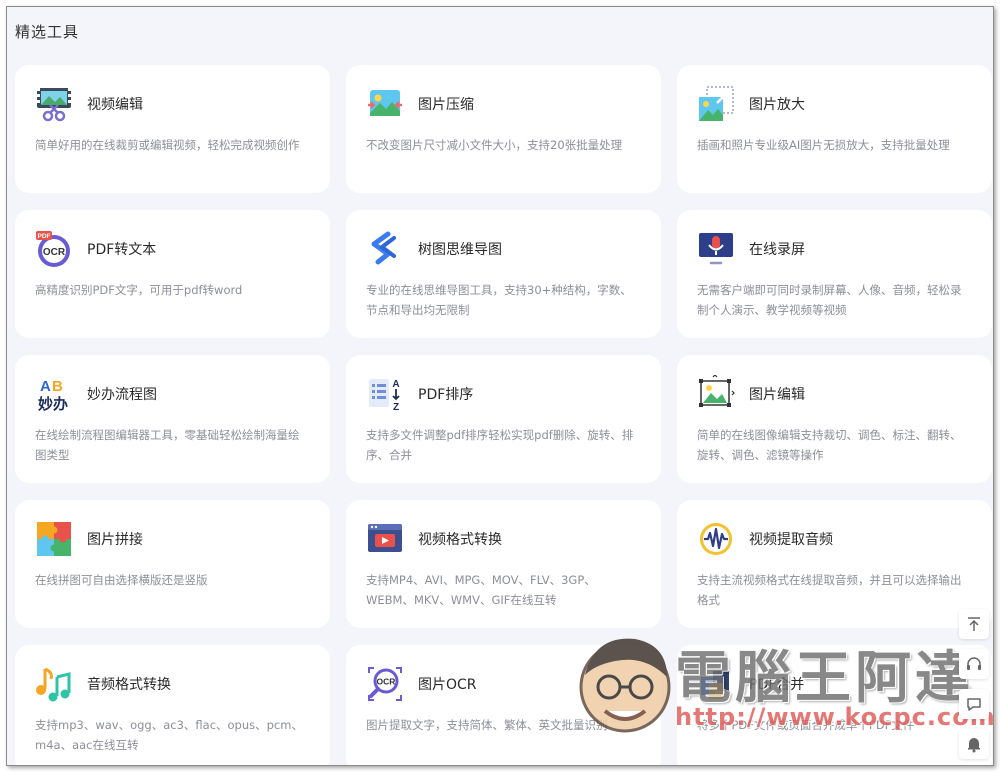 The image size is (1000, 772). What do you see at coordinates (777, 105) in the screenshot?
I see `tool-title: 图片放大` at bounding box center [777, 105].